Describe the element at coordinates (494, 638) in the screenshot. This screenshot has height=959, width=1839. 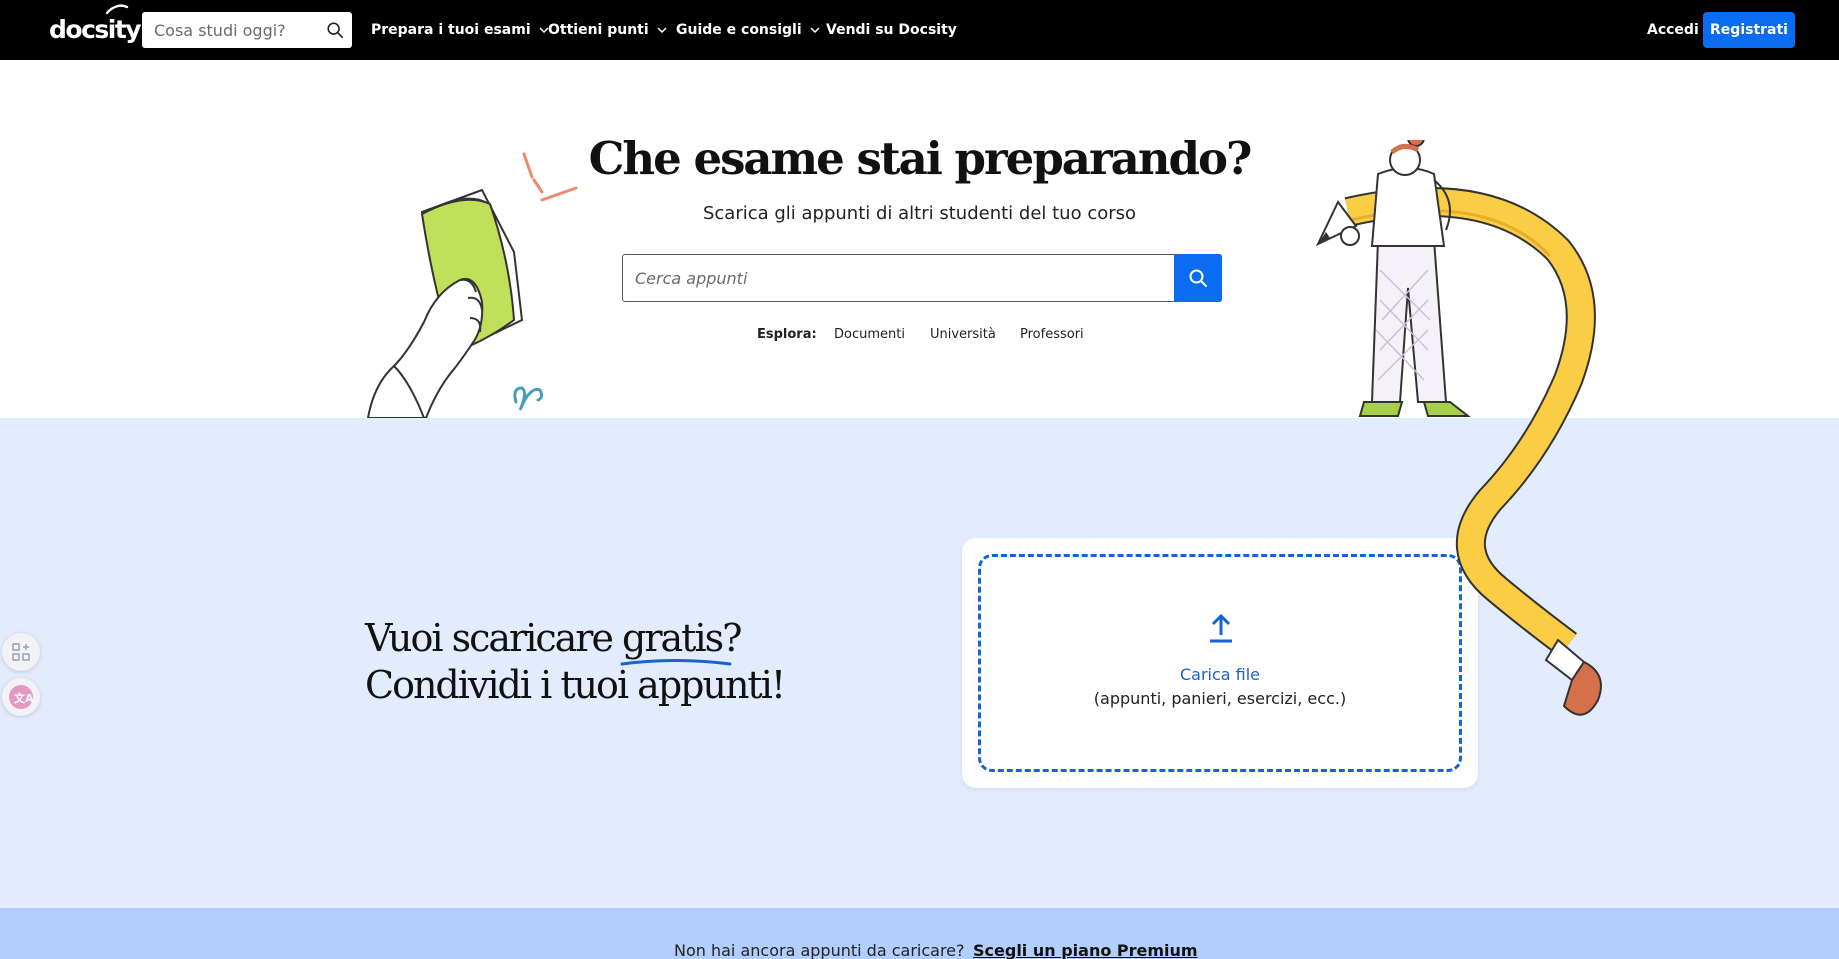
I see `title-part1: Vuoi scaricare` at that location.